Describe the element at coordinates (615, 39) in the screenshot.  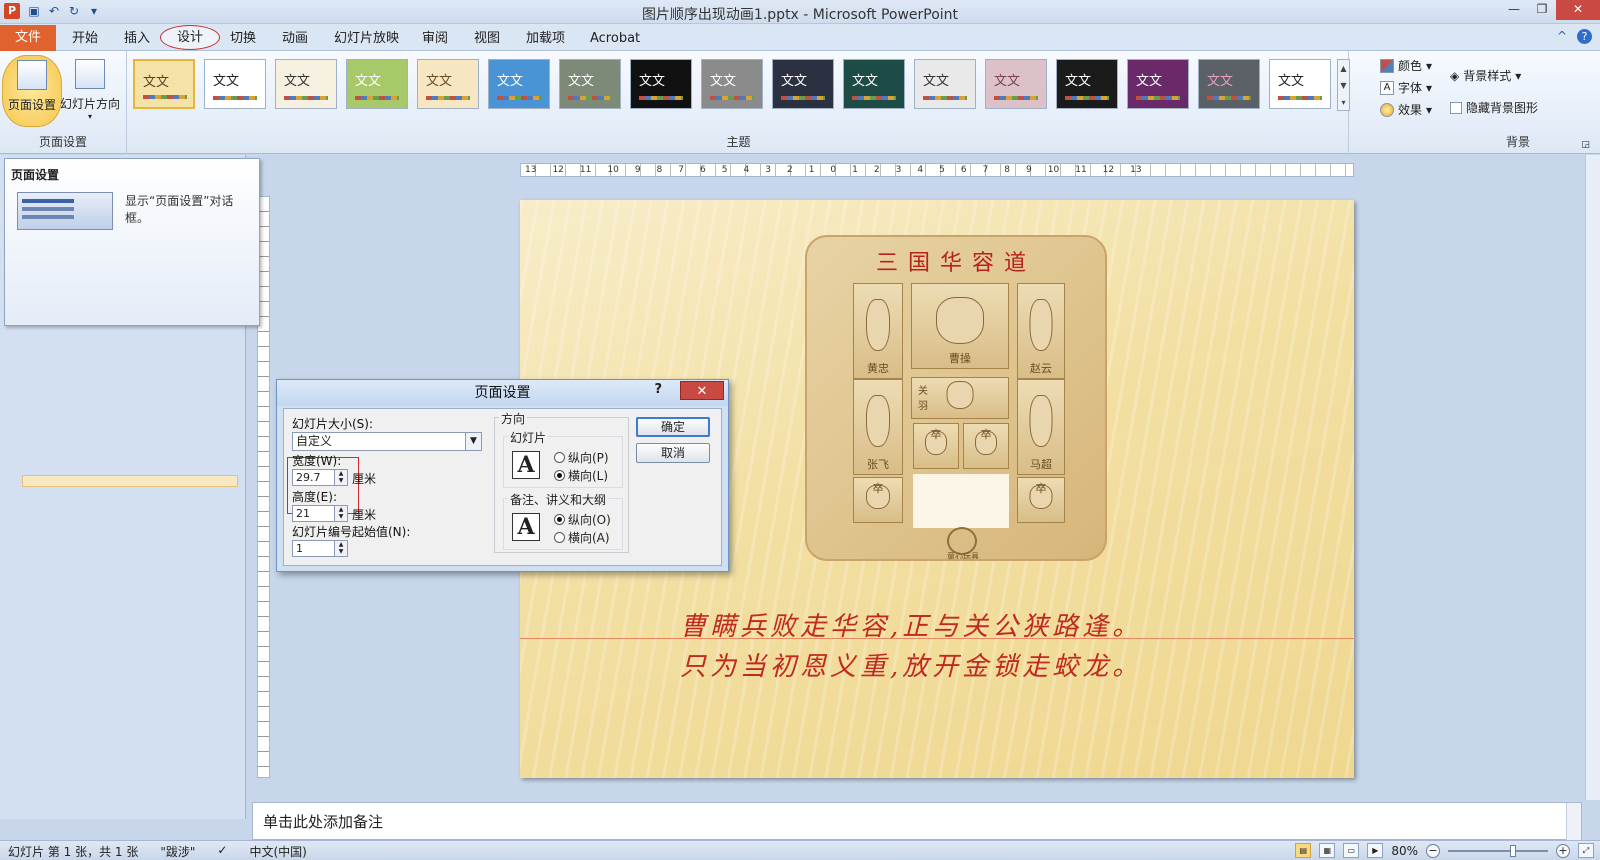
I see `tab-acrobat: Acrobat` at that location.